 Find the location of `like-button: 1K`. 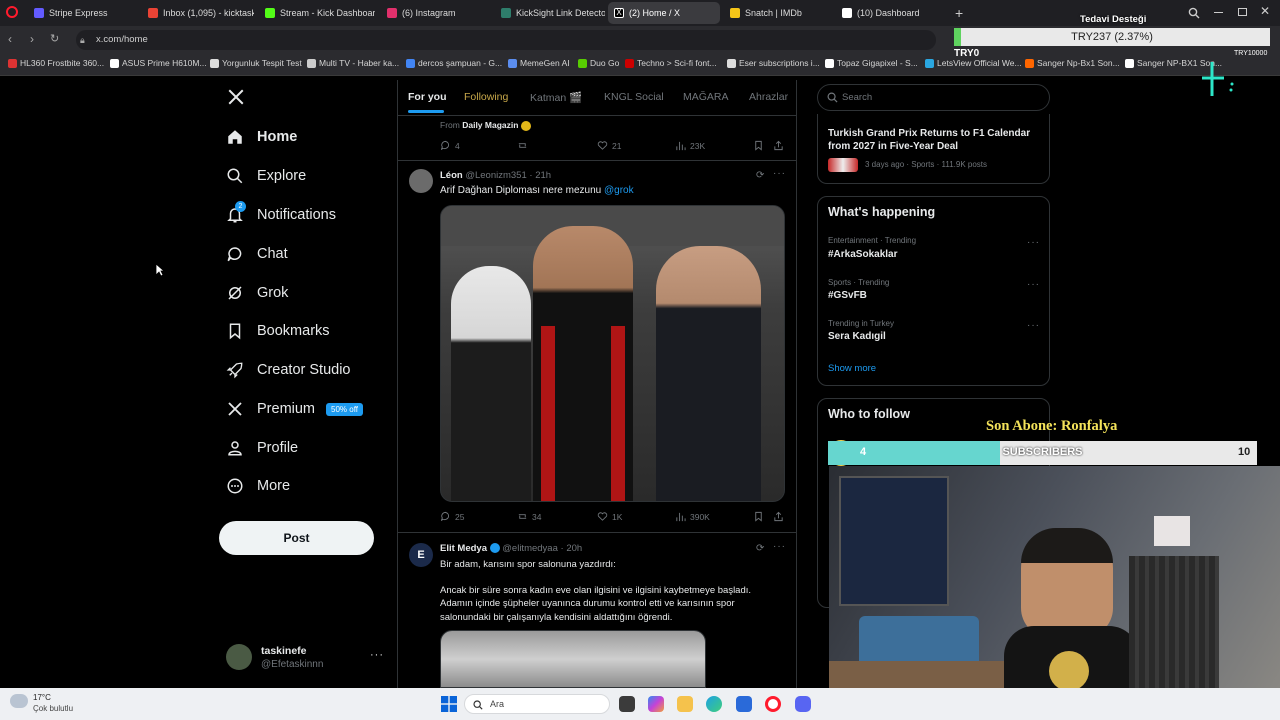

like-button: 1K is located at coordinates (609, 516).